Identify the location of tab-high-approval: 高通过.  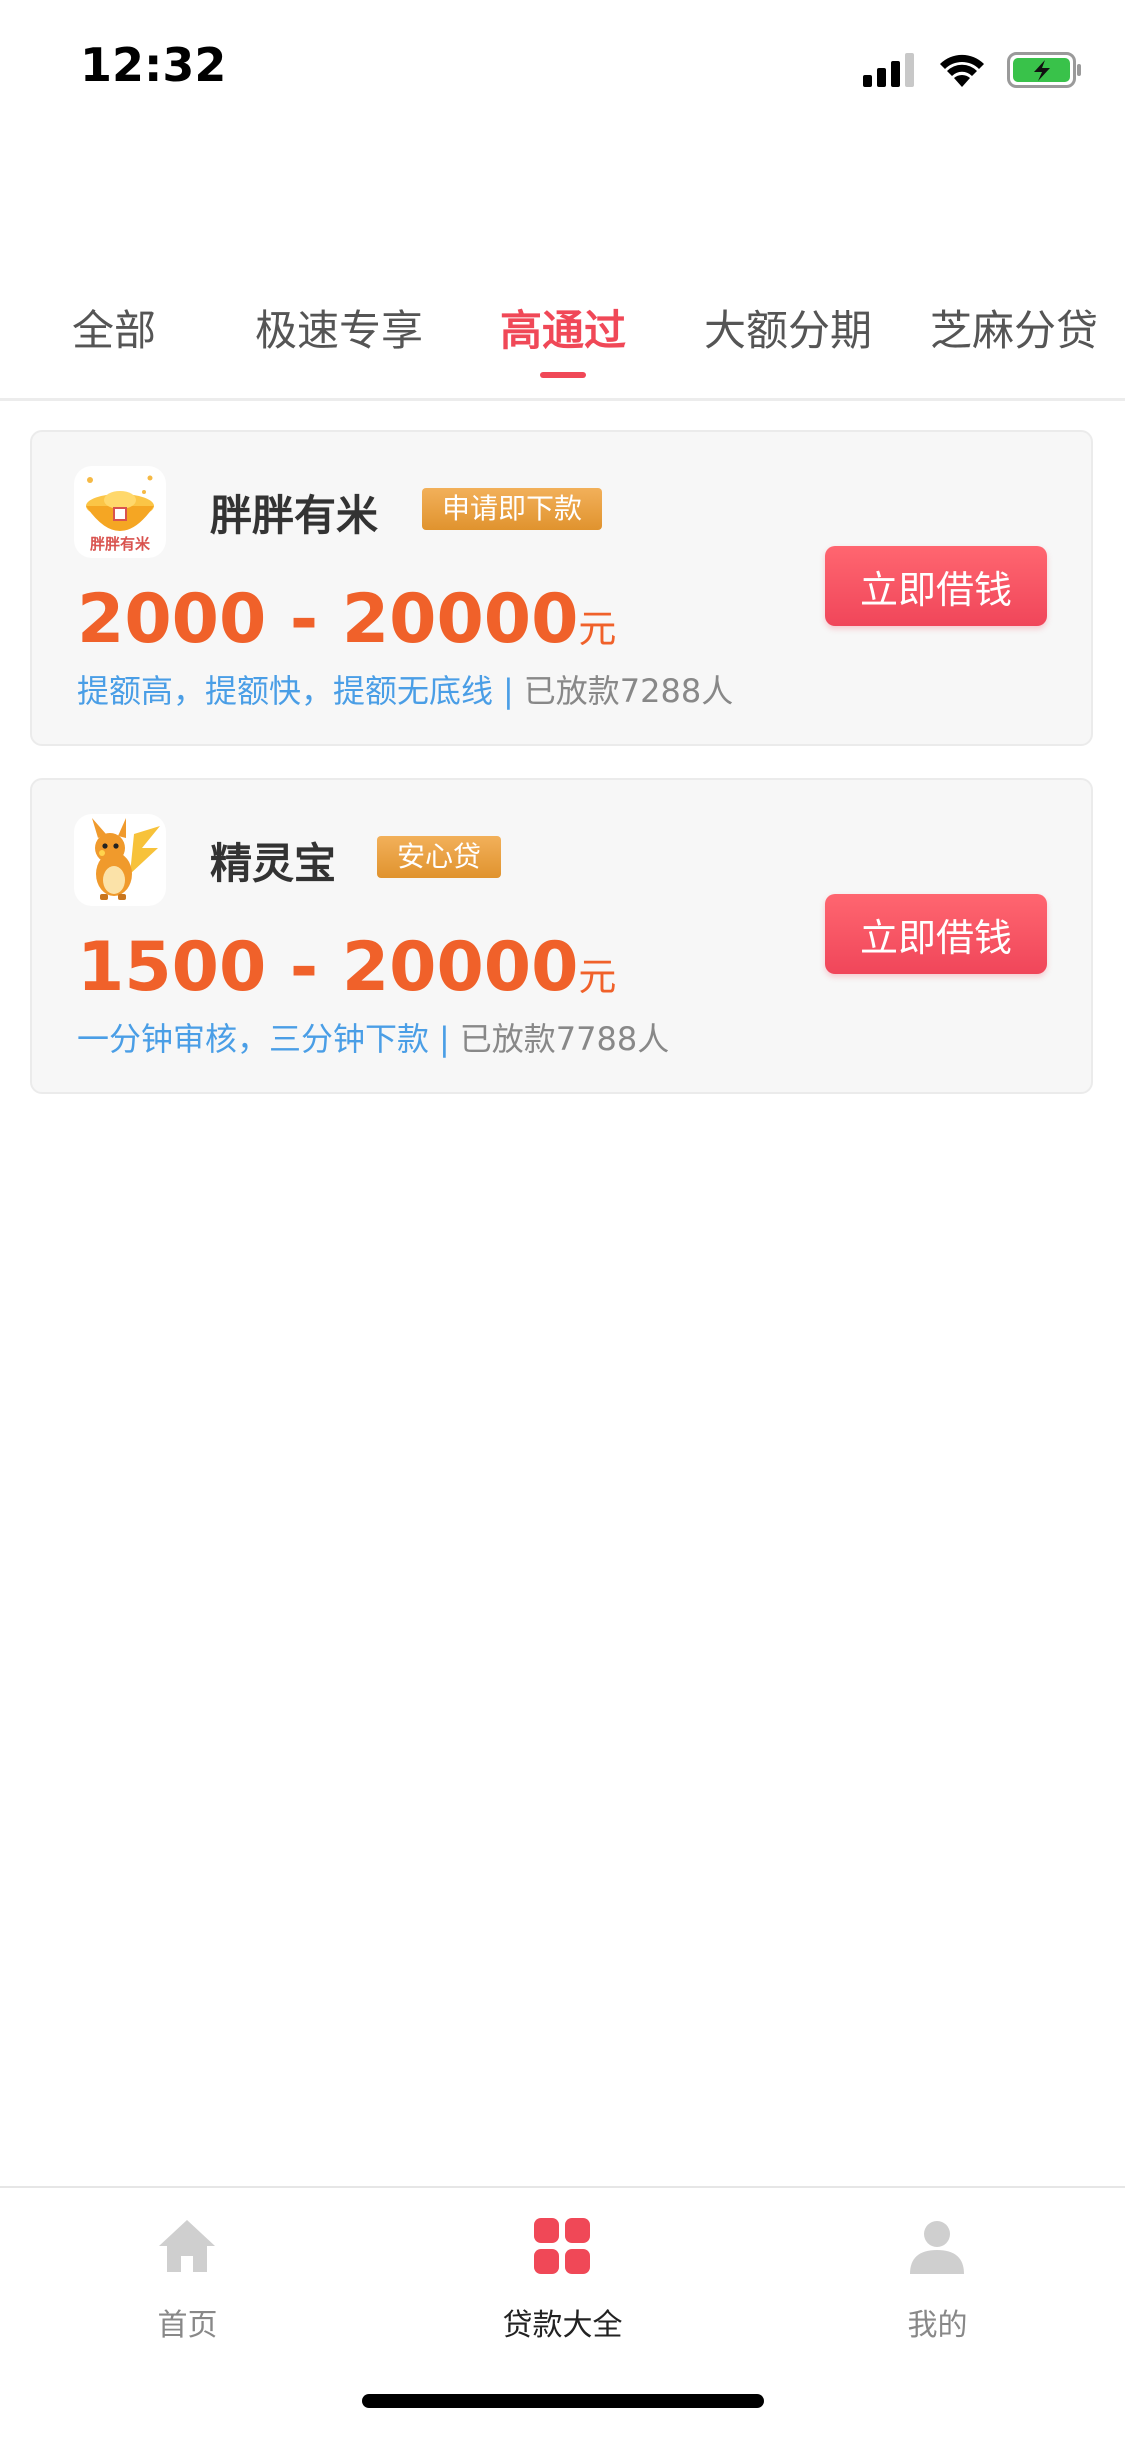
(563, 344).